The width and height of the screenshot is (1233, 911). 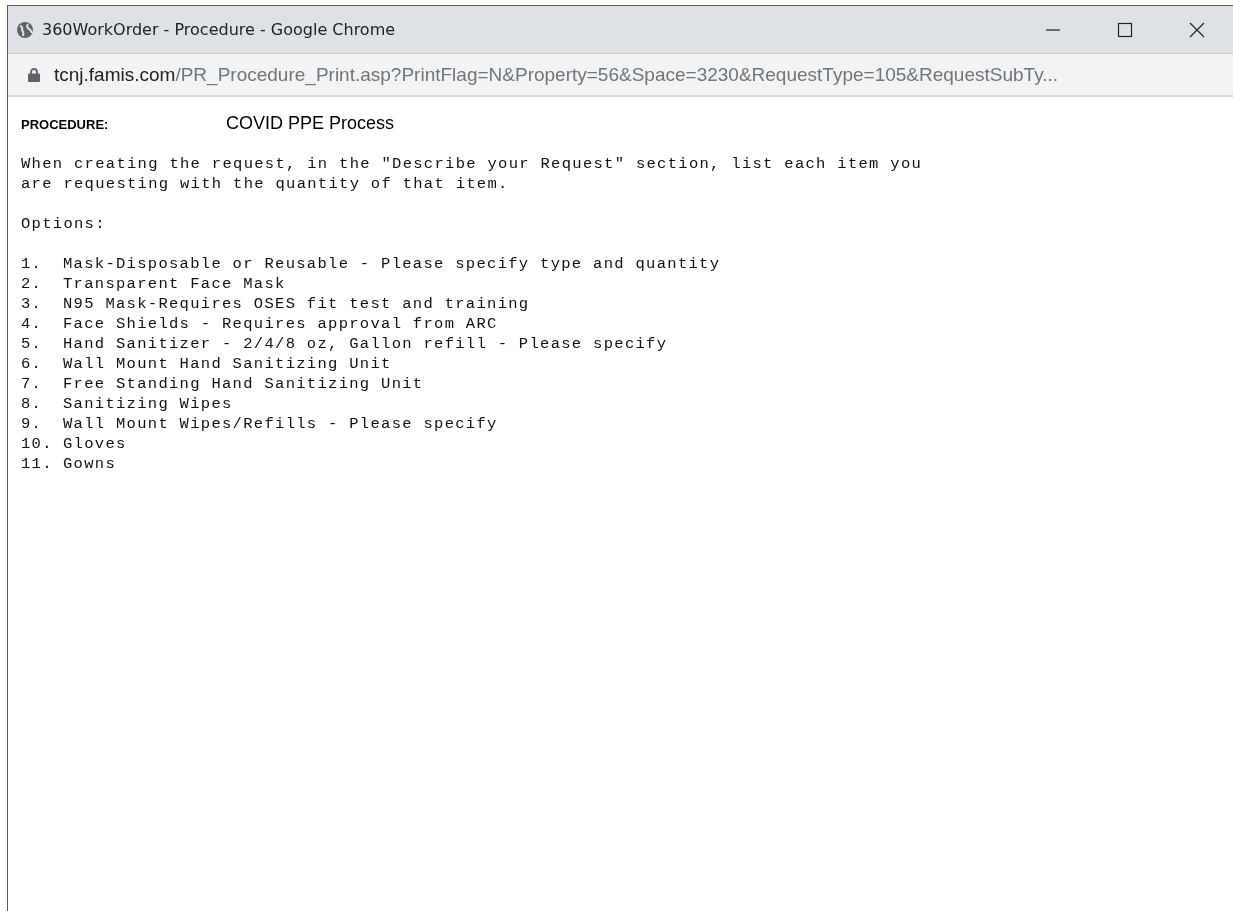 I want to click on option-number: 9., so click(x=32, y=424).